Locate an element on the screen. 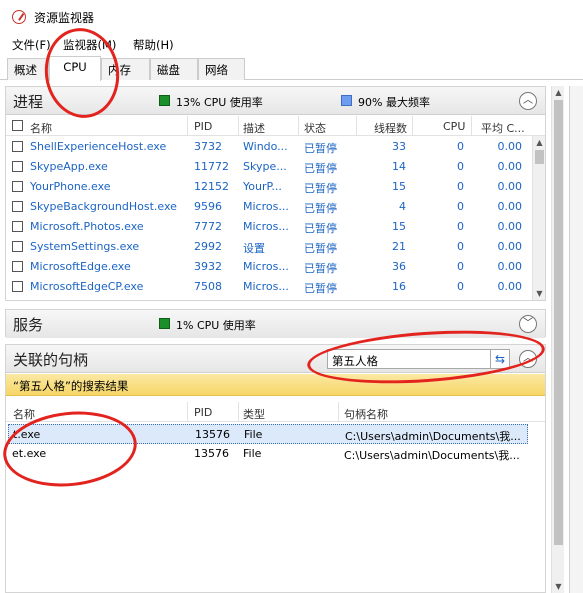  col-handle-path: 句柄名称 is located at coordinates (366, 414).